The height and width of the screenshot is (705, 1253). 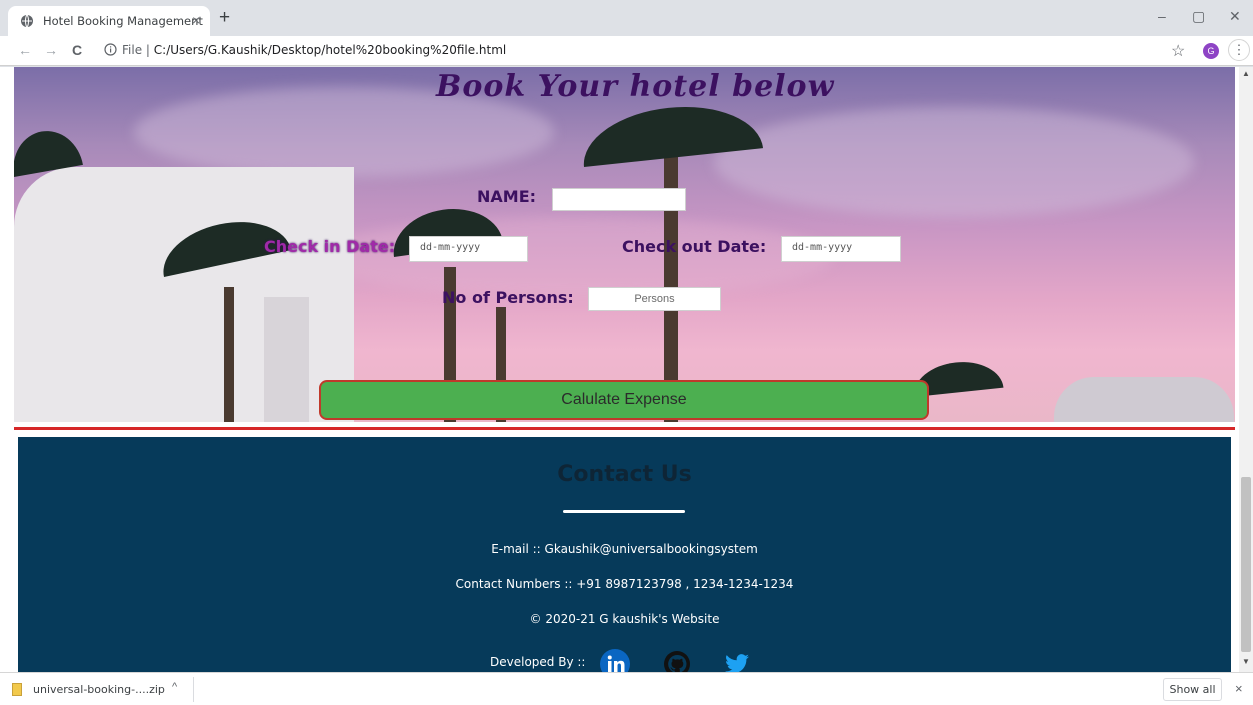 I want to click on new-tab-button: +, so click(x=224, y=18).